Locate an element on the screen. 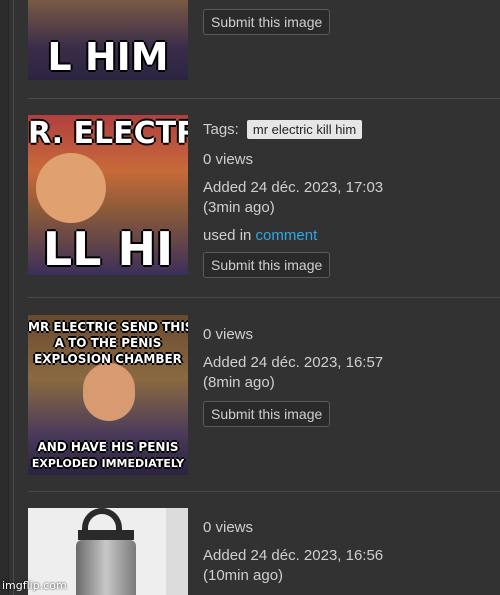 The height and width of the screenshot is (595, 500). image-thumbnail: L HIM is located at coordinates (108, 40).